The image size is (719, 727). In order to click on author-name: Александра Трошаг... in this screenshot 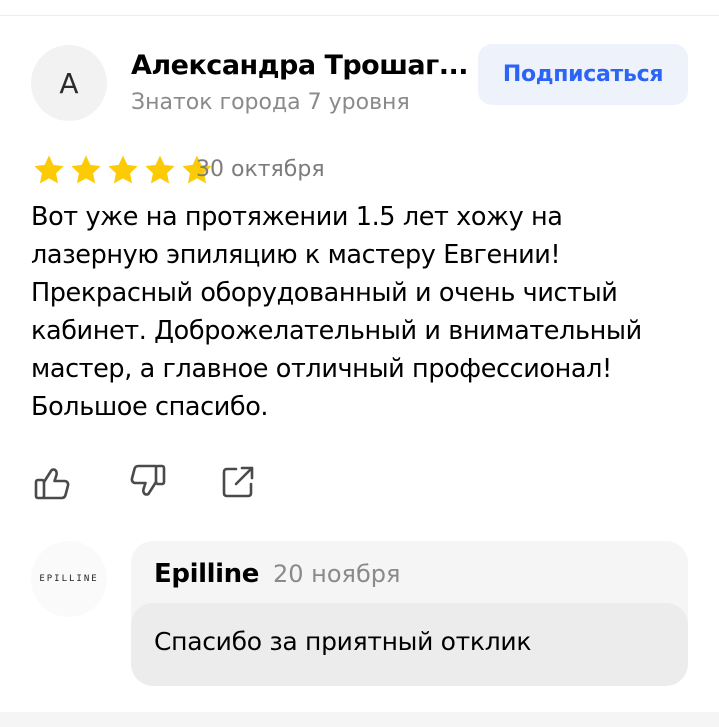, I will do `click(300, 65)`.